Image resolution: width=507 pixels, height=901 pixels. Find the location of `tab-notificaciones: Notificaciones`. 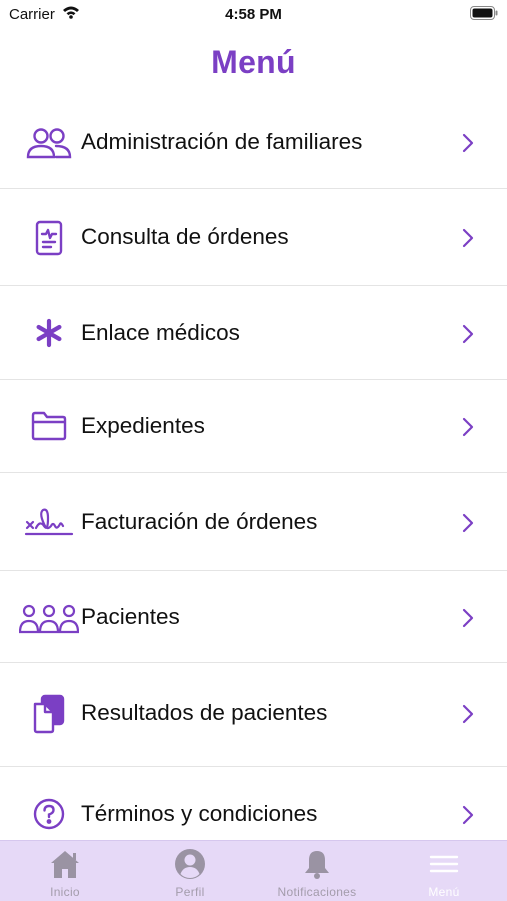

tab-notificaciones: Notificaciones is located at coordinates (317, 871).